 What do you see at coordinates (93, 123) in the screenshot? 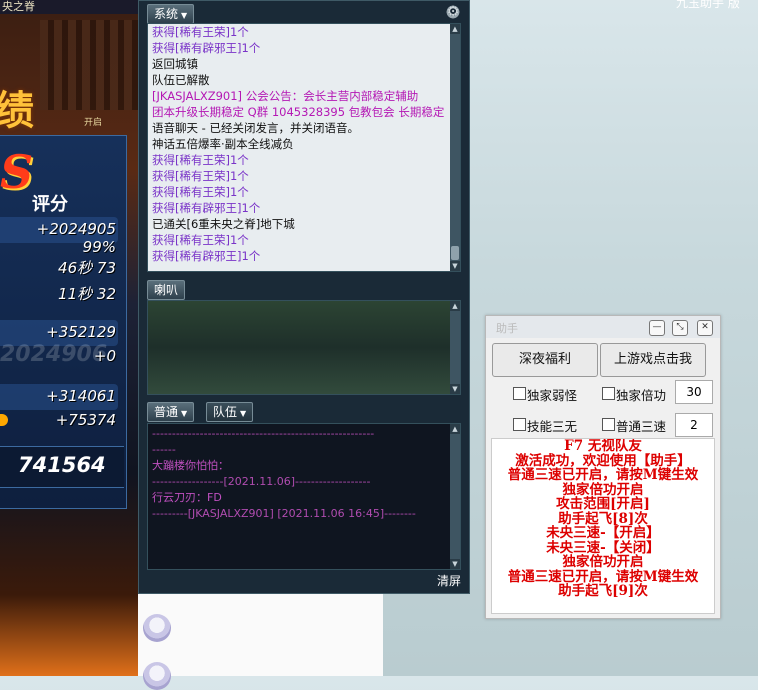
I see `open-label: 开启` at bounding box center [93, 123].